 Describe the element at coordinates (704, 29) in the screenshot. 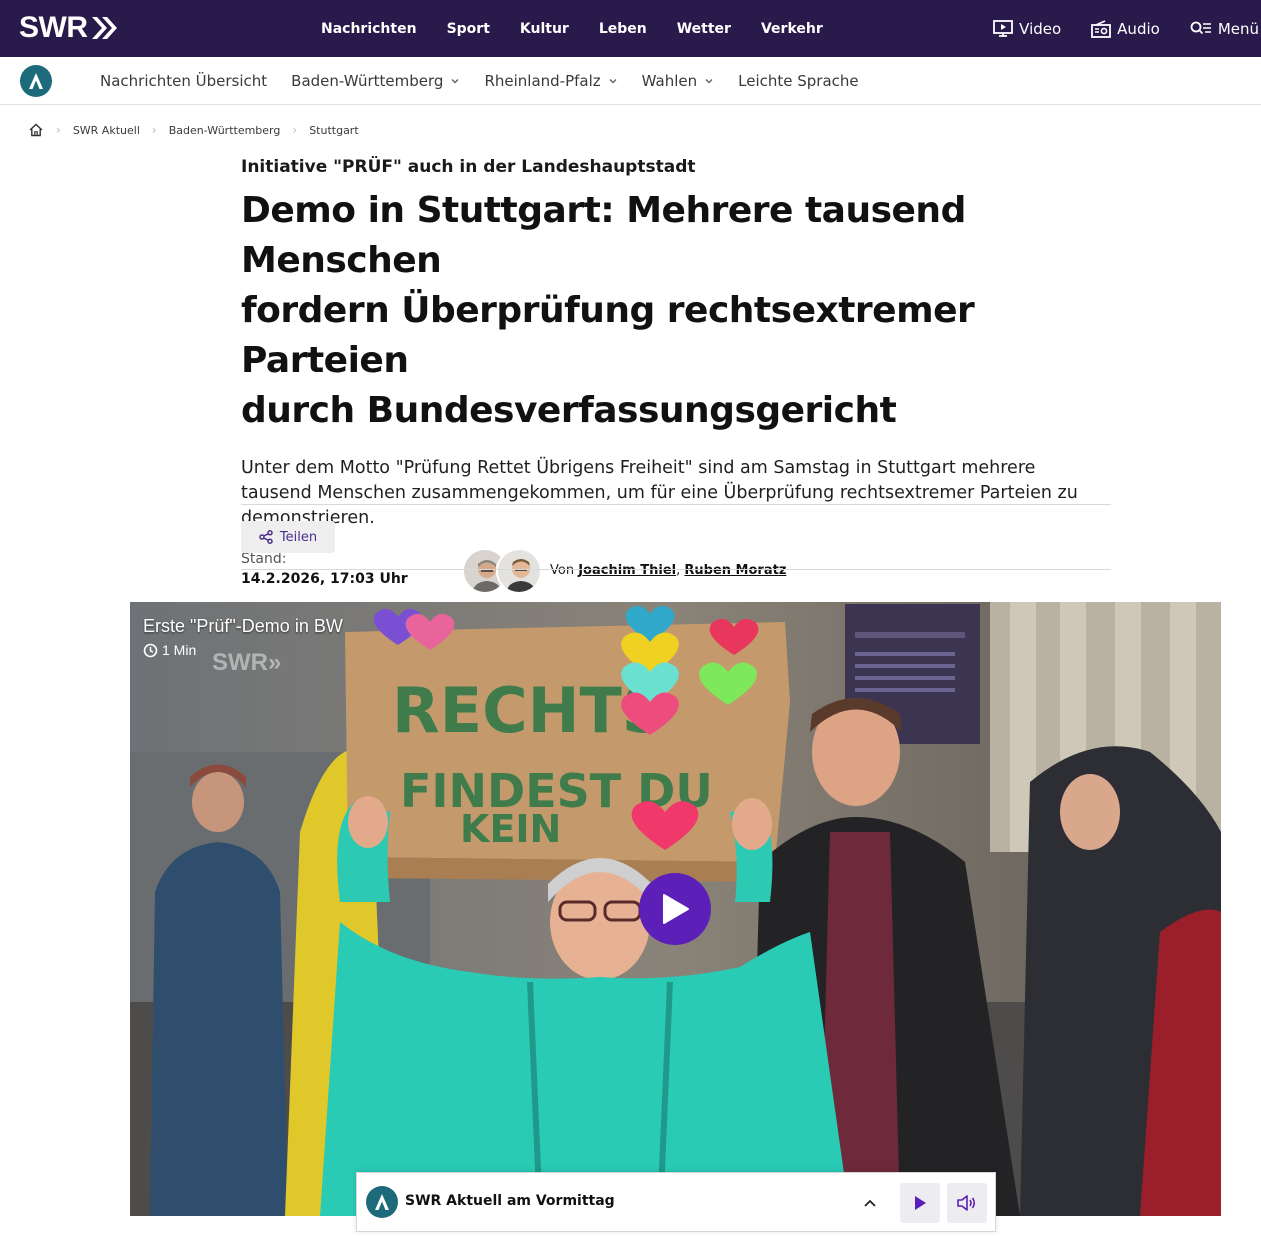

I see `nav-wetter: Wetter` at that location.